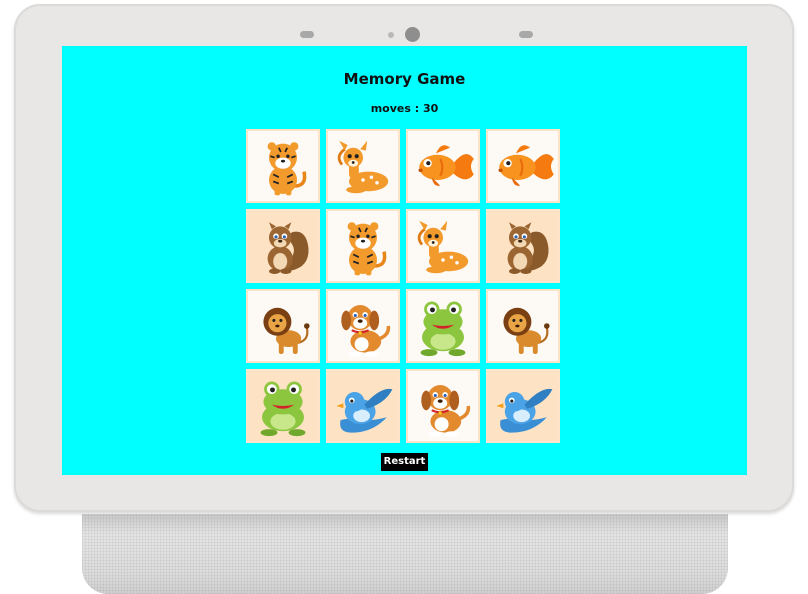 Image resolution: width=808 pixels, height=594 pixels. Describe the element at coordinates (404, 108) in the screenshot. I see `moves-counter: moves : 30` at that location.